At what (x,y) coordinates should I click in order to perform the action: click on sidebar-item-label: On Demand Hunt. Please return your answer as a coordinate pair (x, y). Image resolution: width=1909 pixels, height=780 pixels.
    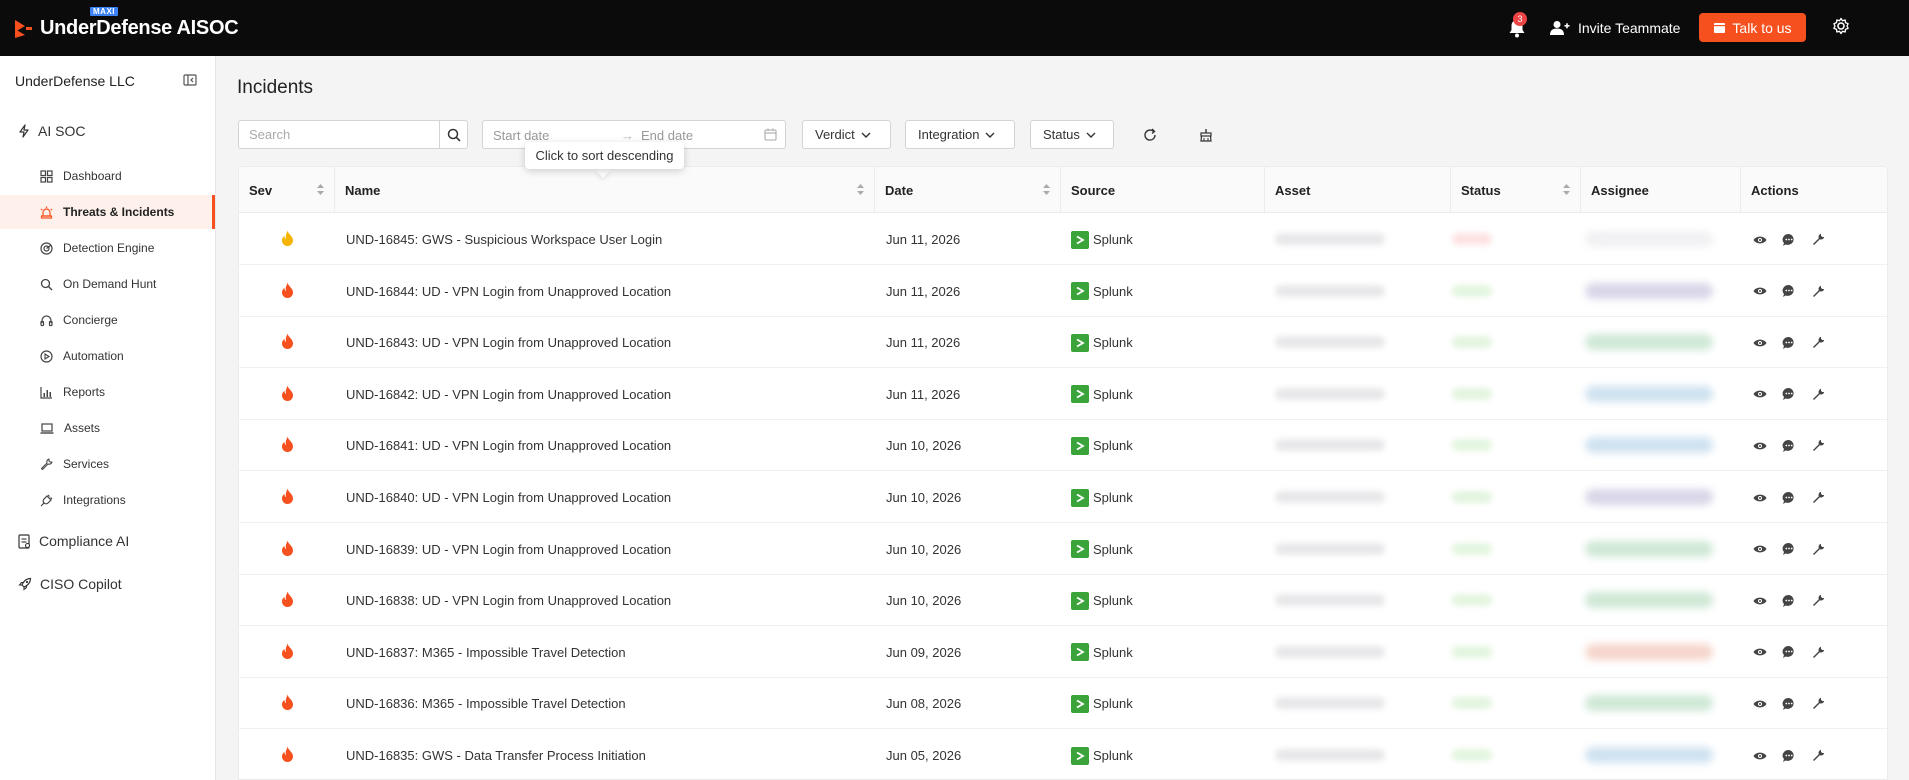
    Looking at the image, I should click on (110, 284).